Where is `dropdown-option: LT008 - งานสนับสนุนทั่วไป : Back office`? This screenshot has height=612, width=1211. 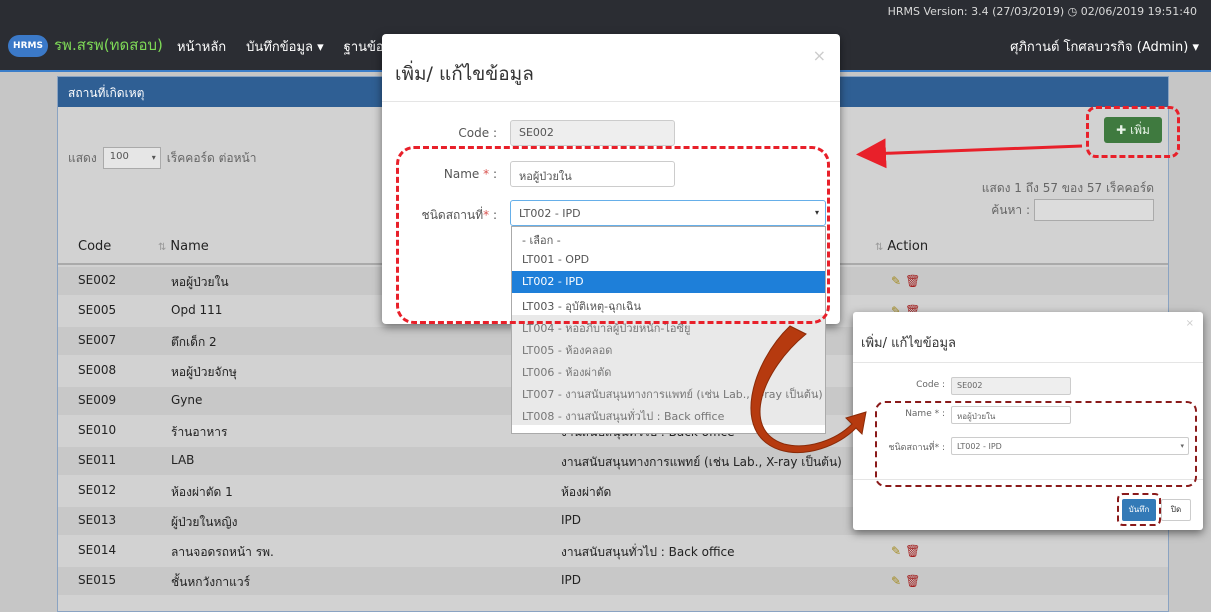 dropdown-option: LT008 - งานสนับสนุนทั่วไป : Back office is located at coordinates (668, 414).